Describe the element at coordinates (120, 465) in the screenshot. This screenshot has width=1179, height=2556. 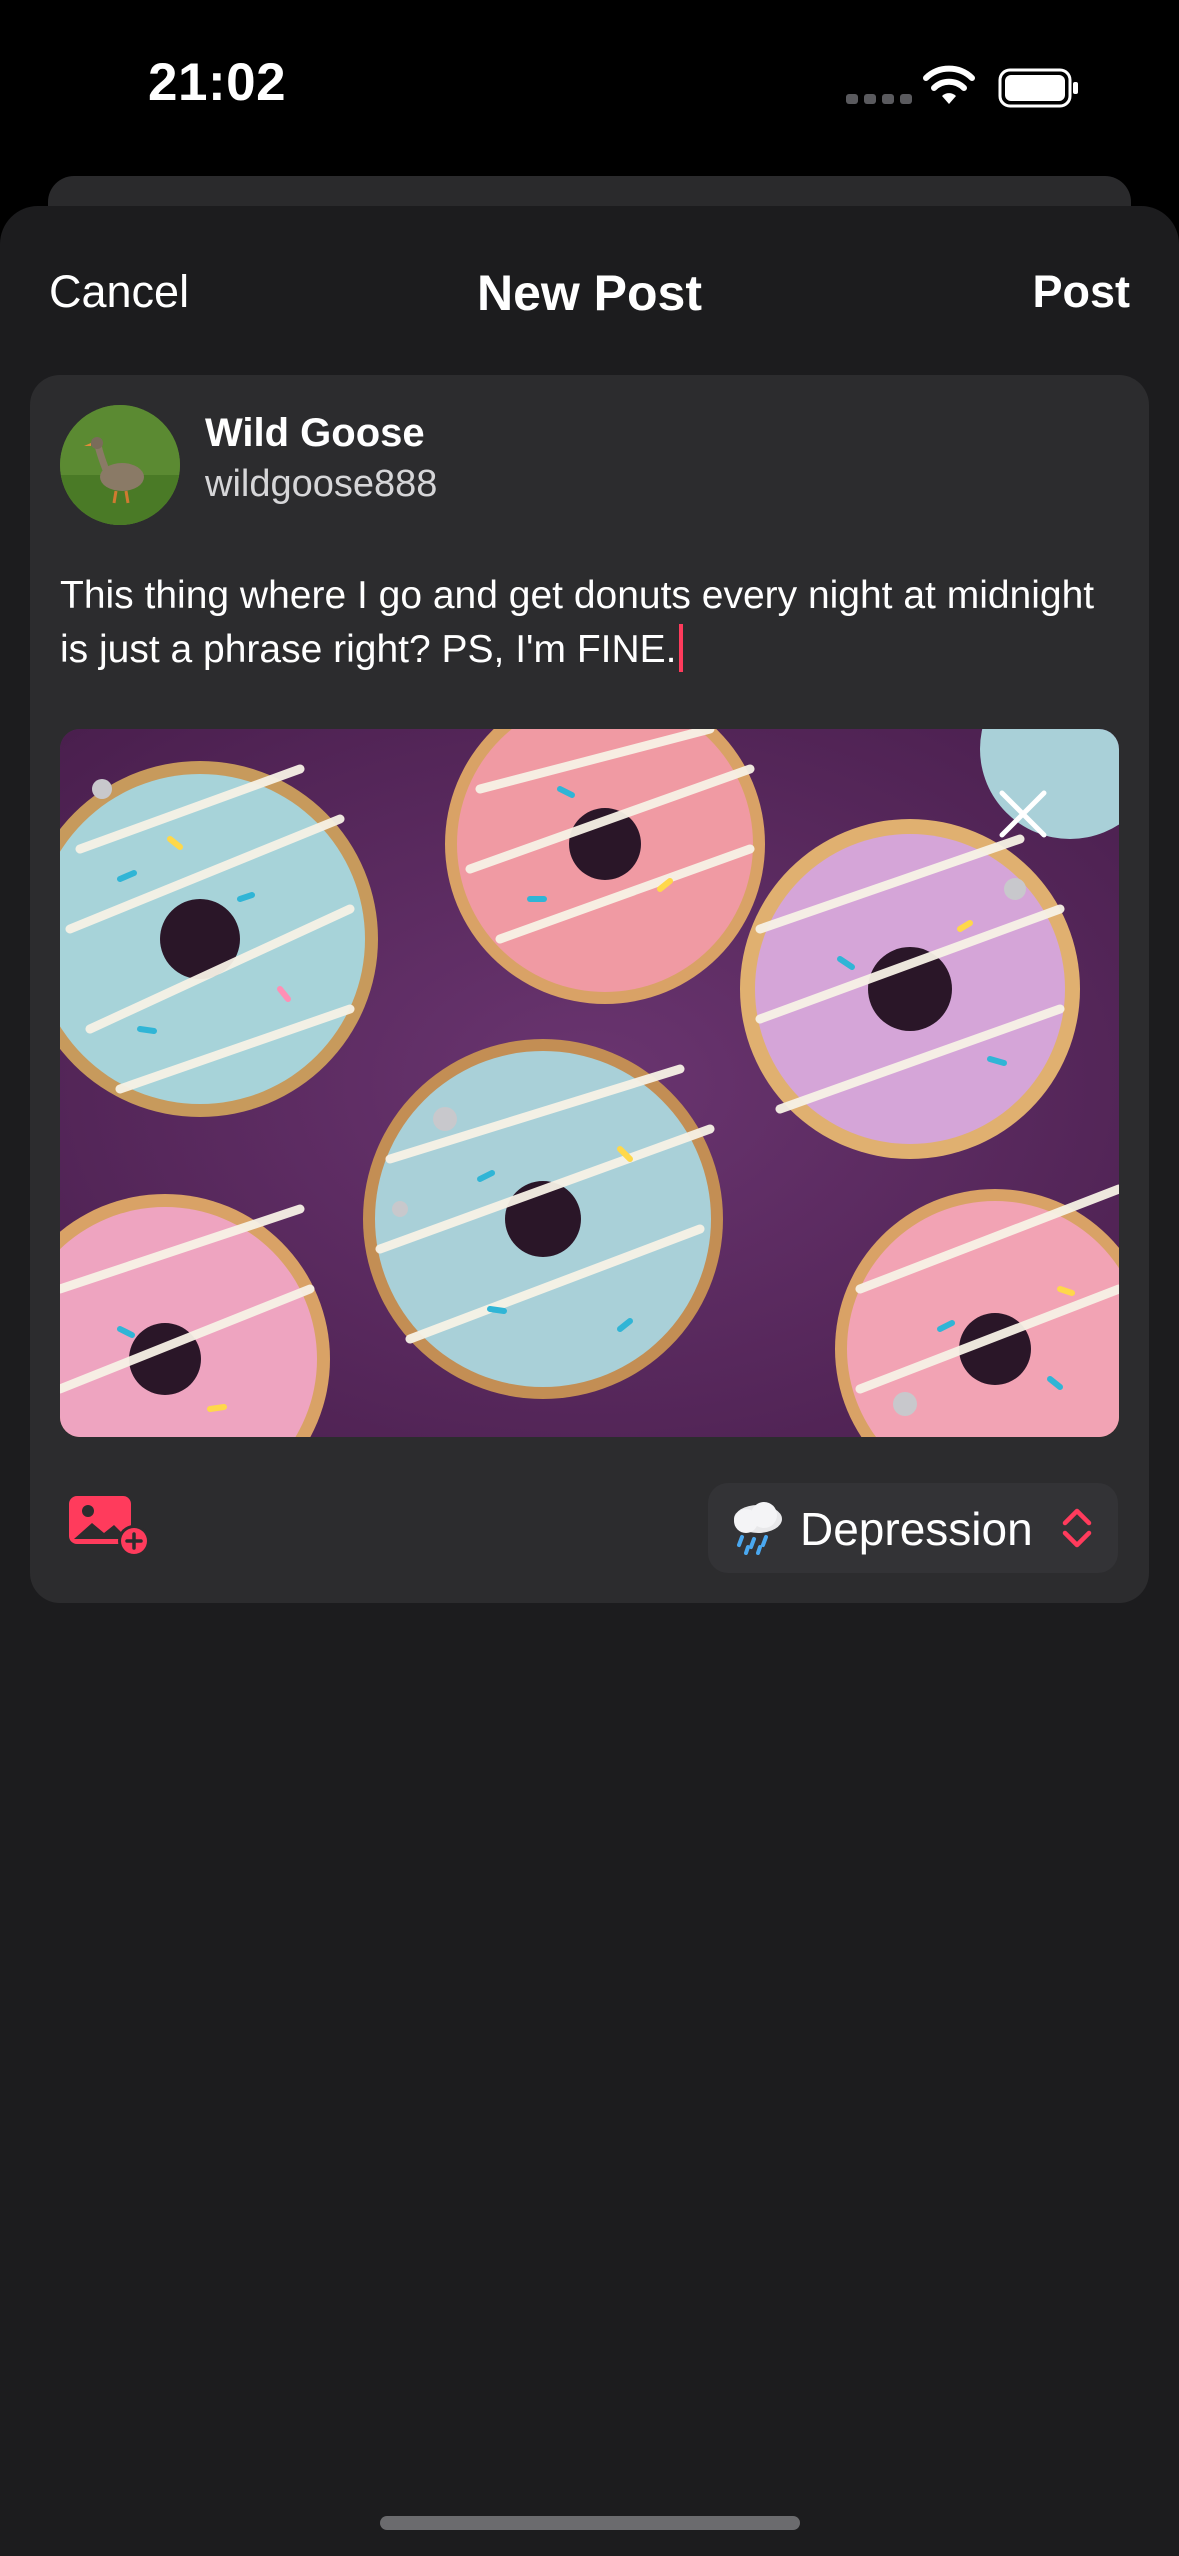
I see `avatar` at that location.